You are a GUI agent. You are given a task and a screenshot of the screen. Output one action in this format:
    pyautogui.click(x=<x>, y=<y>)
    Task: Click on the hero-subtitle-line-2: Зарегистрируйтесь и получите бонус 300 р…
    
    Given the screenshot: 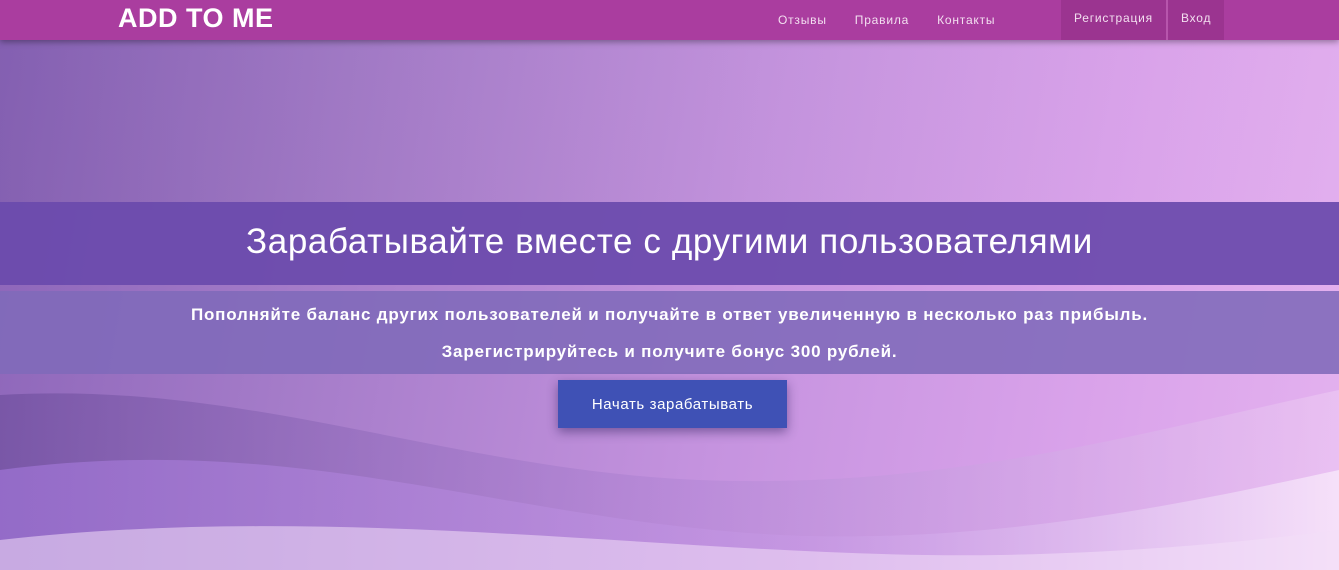 What is the action you would take?
    pyautogui.click(x=669, y=352)
    